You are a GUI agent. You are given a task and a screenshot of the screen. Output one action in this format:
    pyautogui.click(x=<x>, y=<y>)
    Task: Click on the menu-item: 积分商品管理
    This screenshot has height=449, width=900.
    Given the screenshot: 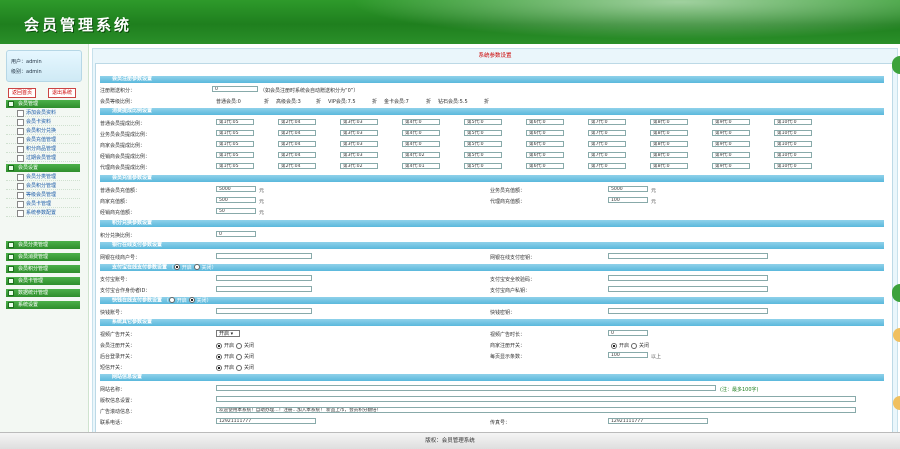 What is the action you would take?
    pyautogui.click(x=43, y=149)
    